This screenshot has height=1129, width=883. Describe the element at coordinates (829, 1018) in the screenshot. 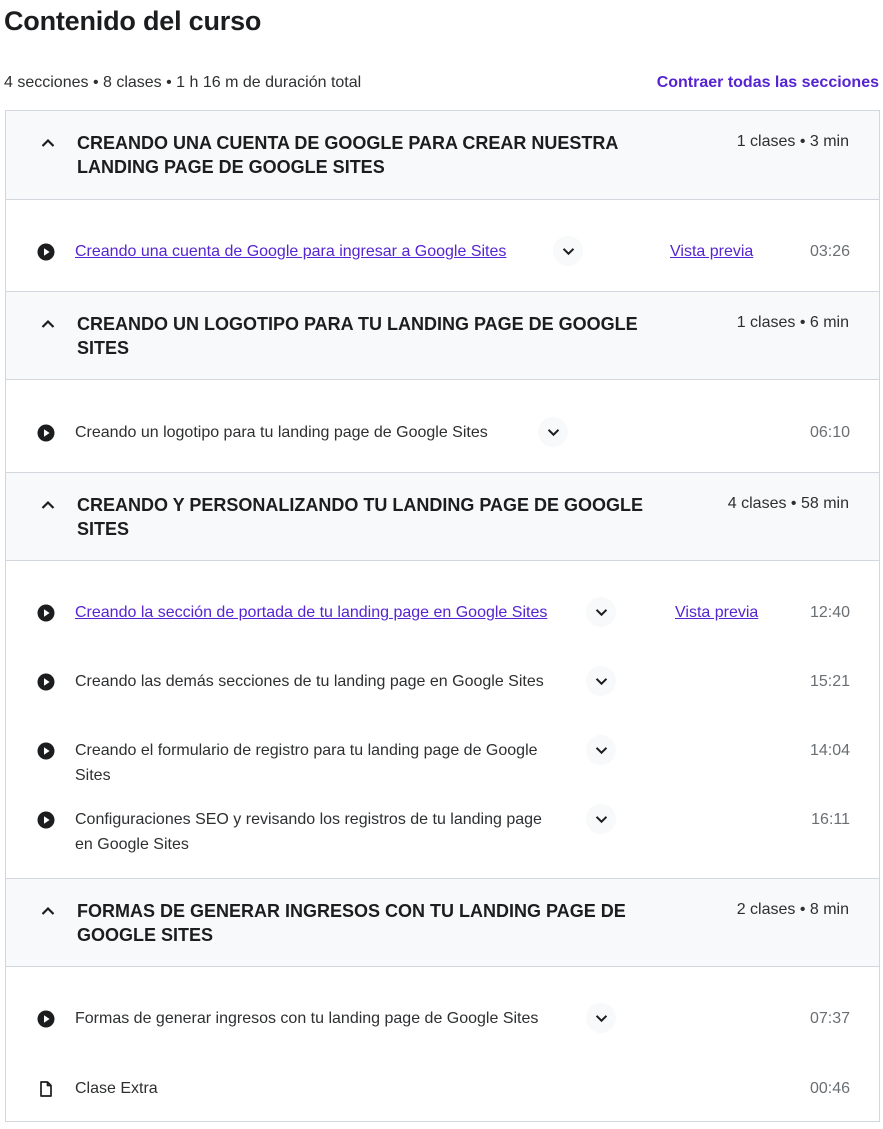

I see `lesson-duration: 07:37` at that location.